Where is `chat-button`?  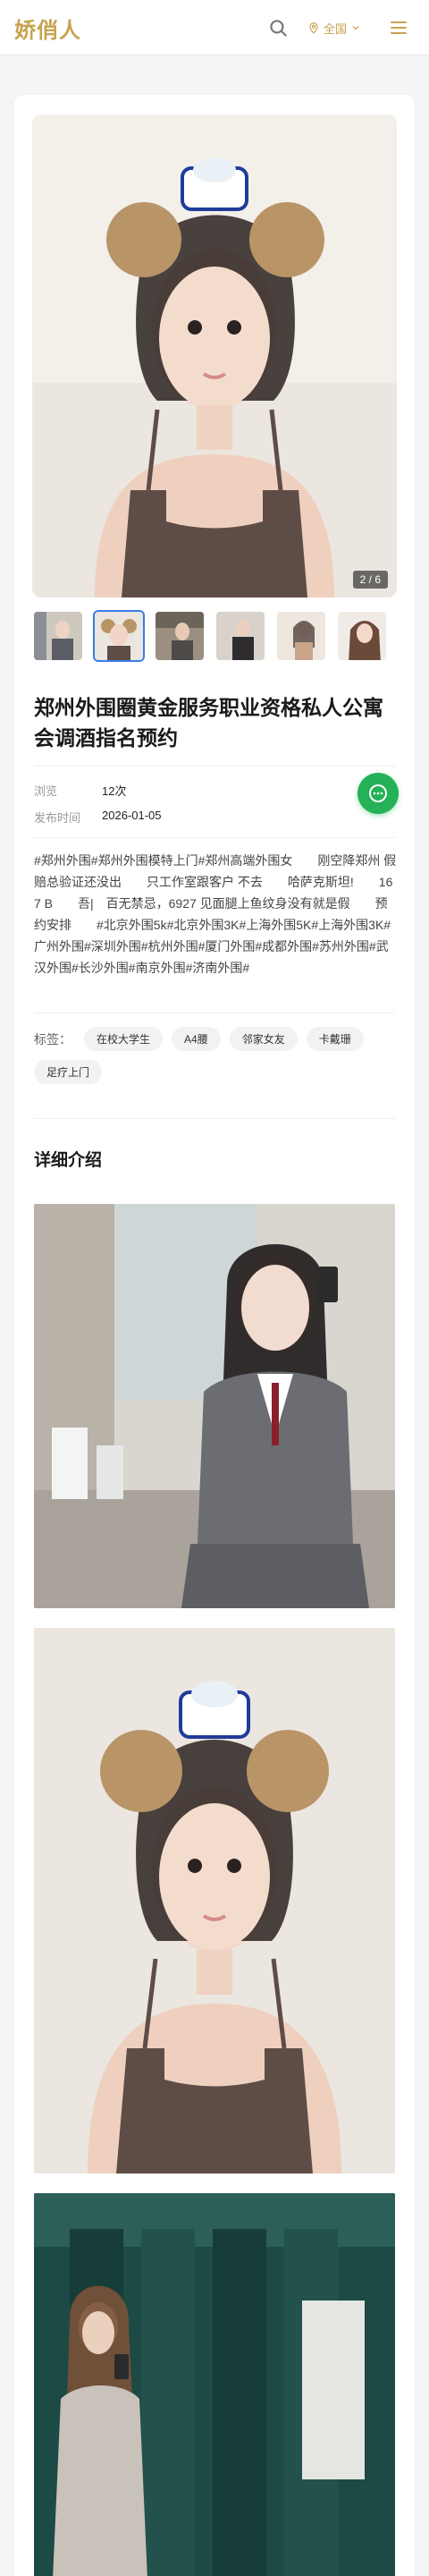
chat-button is located at coordinates (379, 793).